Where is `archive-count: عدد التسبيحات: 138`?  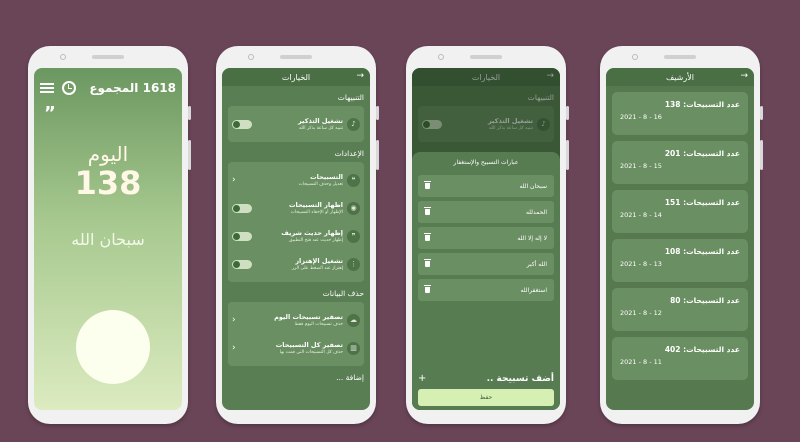 archive-count: عدد التسبيحات: 138 is located at coordinates (702, 104).